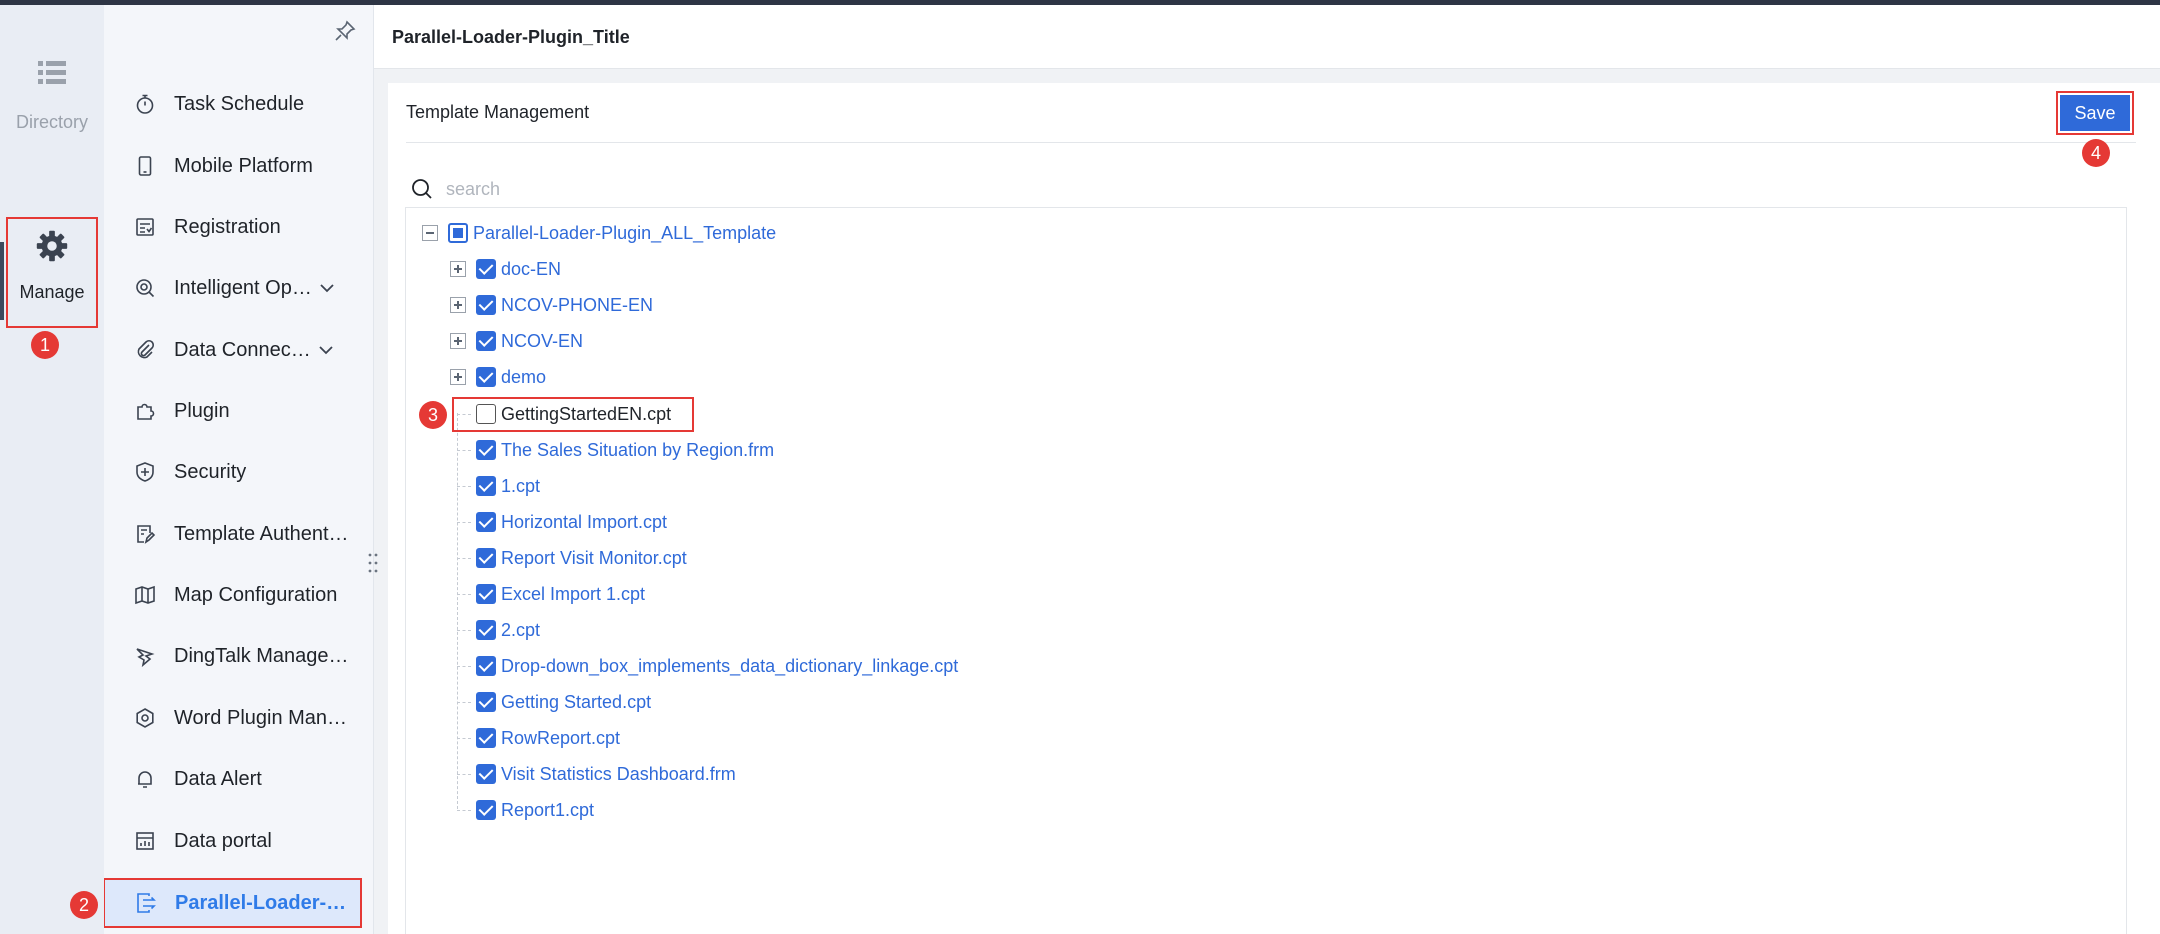 This screenshot has height=934, width=2160. Describe the element at coordinates (458, 233) in the screenshot. I see `checkbox-partial` at that location.